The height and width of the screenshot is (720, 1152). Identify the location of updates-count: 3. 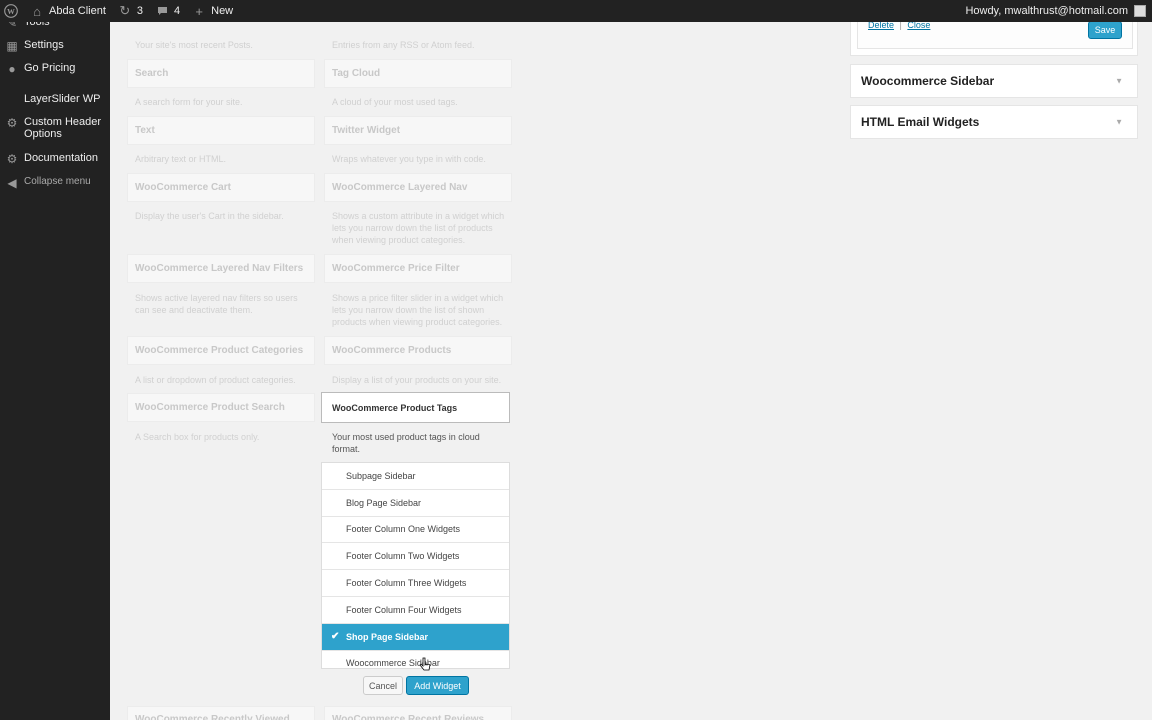
(139, 11).